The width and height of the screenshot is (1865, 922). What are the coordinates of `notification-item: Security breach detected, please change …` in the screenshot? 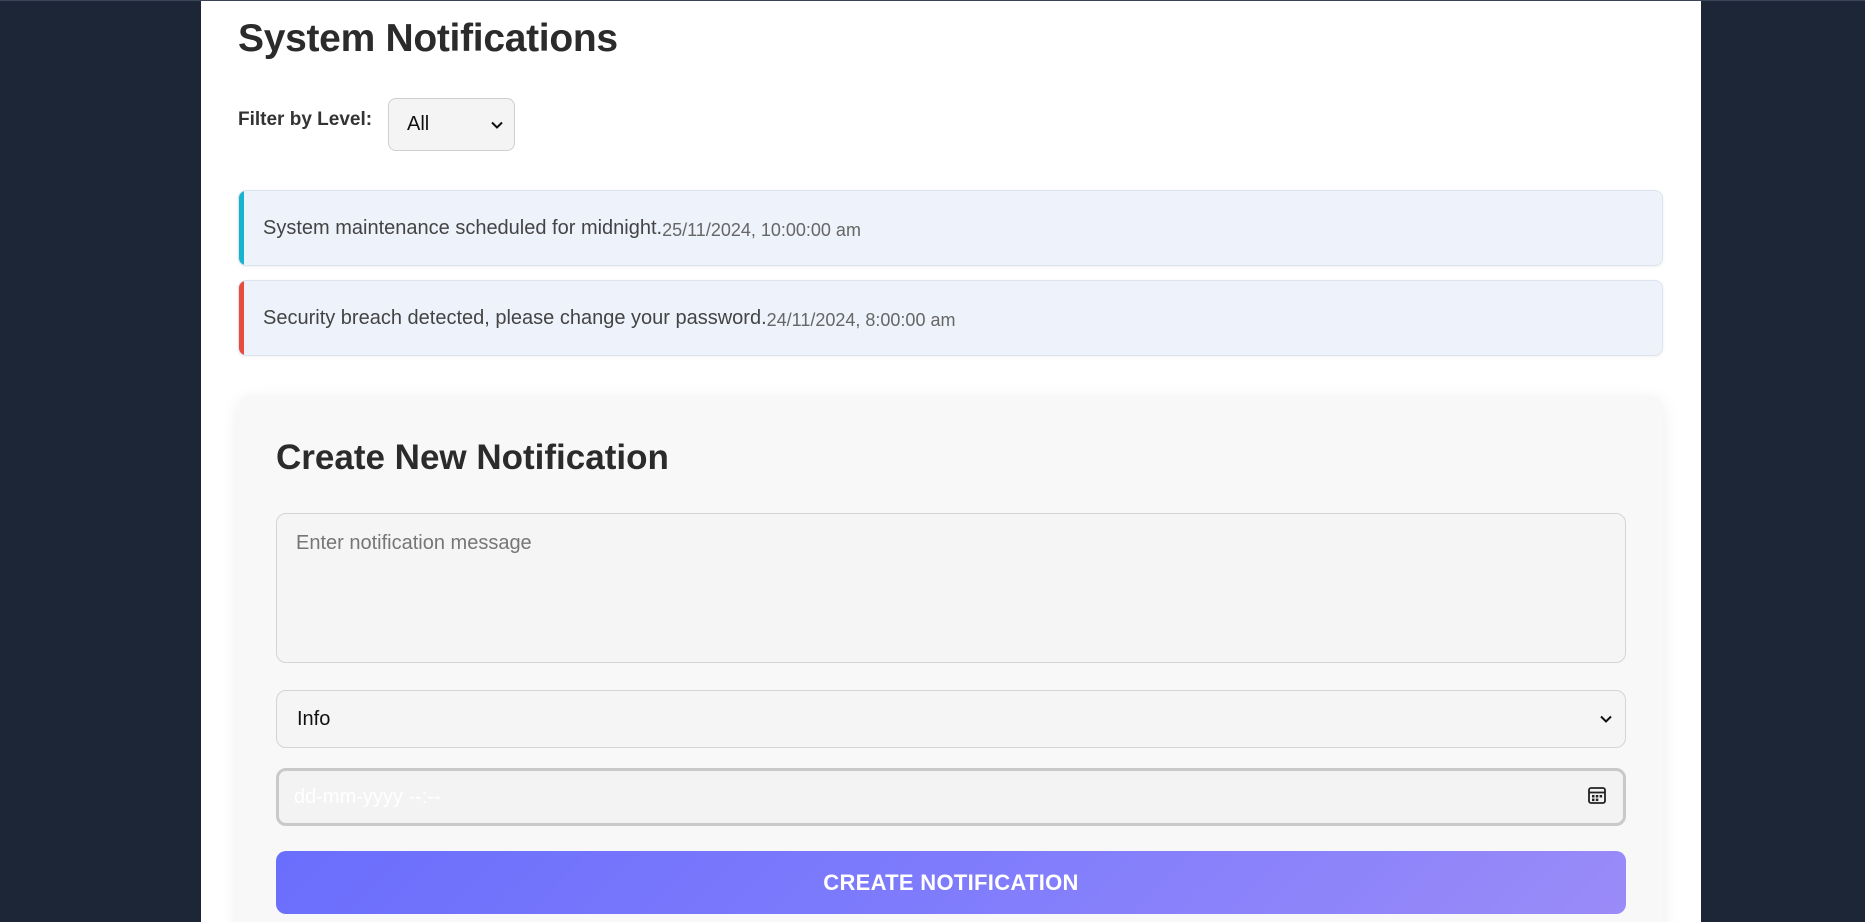 It's located at (950, 318).